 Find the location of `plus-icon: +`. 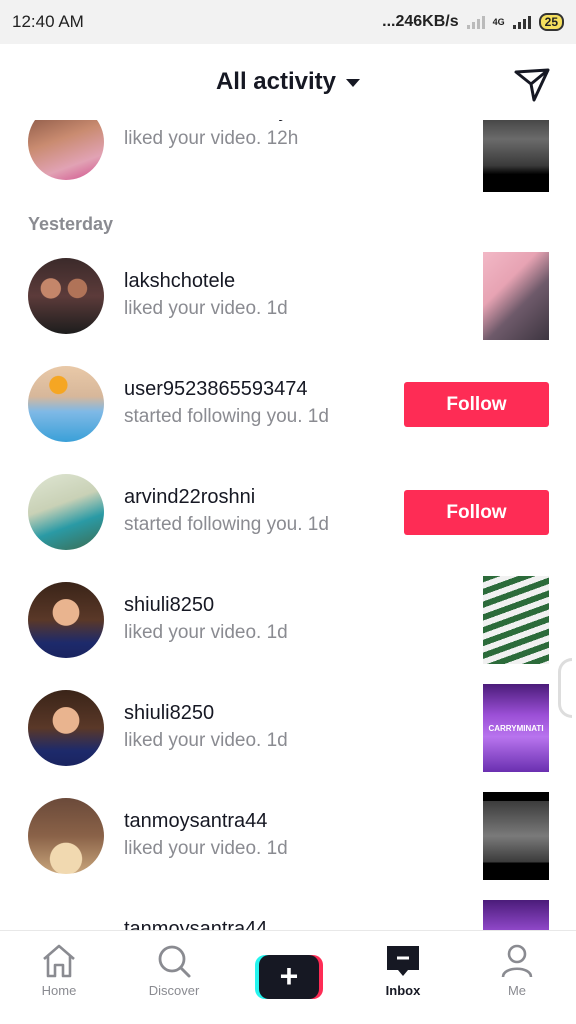

plus-icon: + is located at coordinates (289, 977).